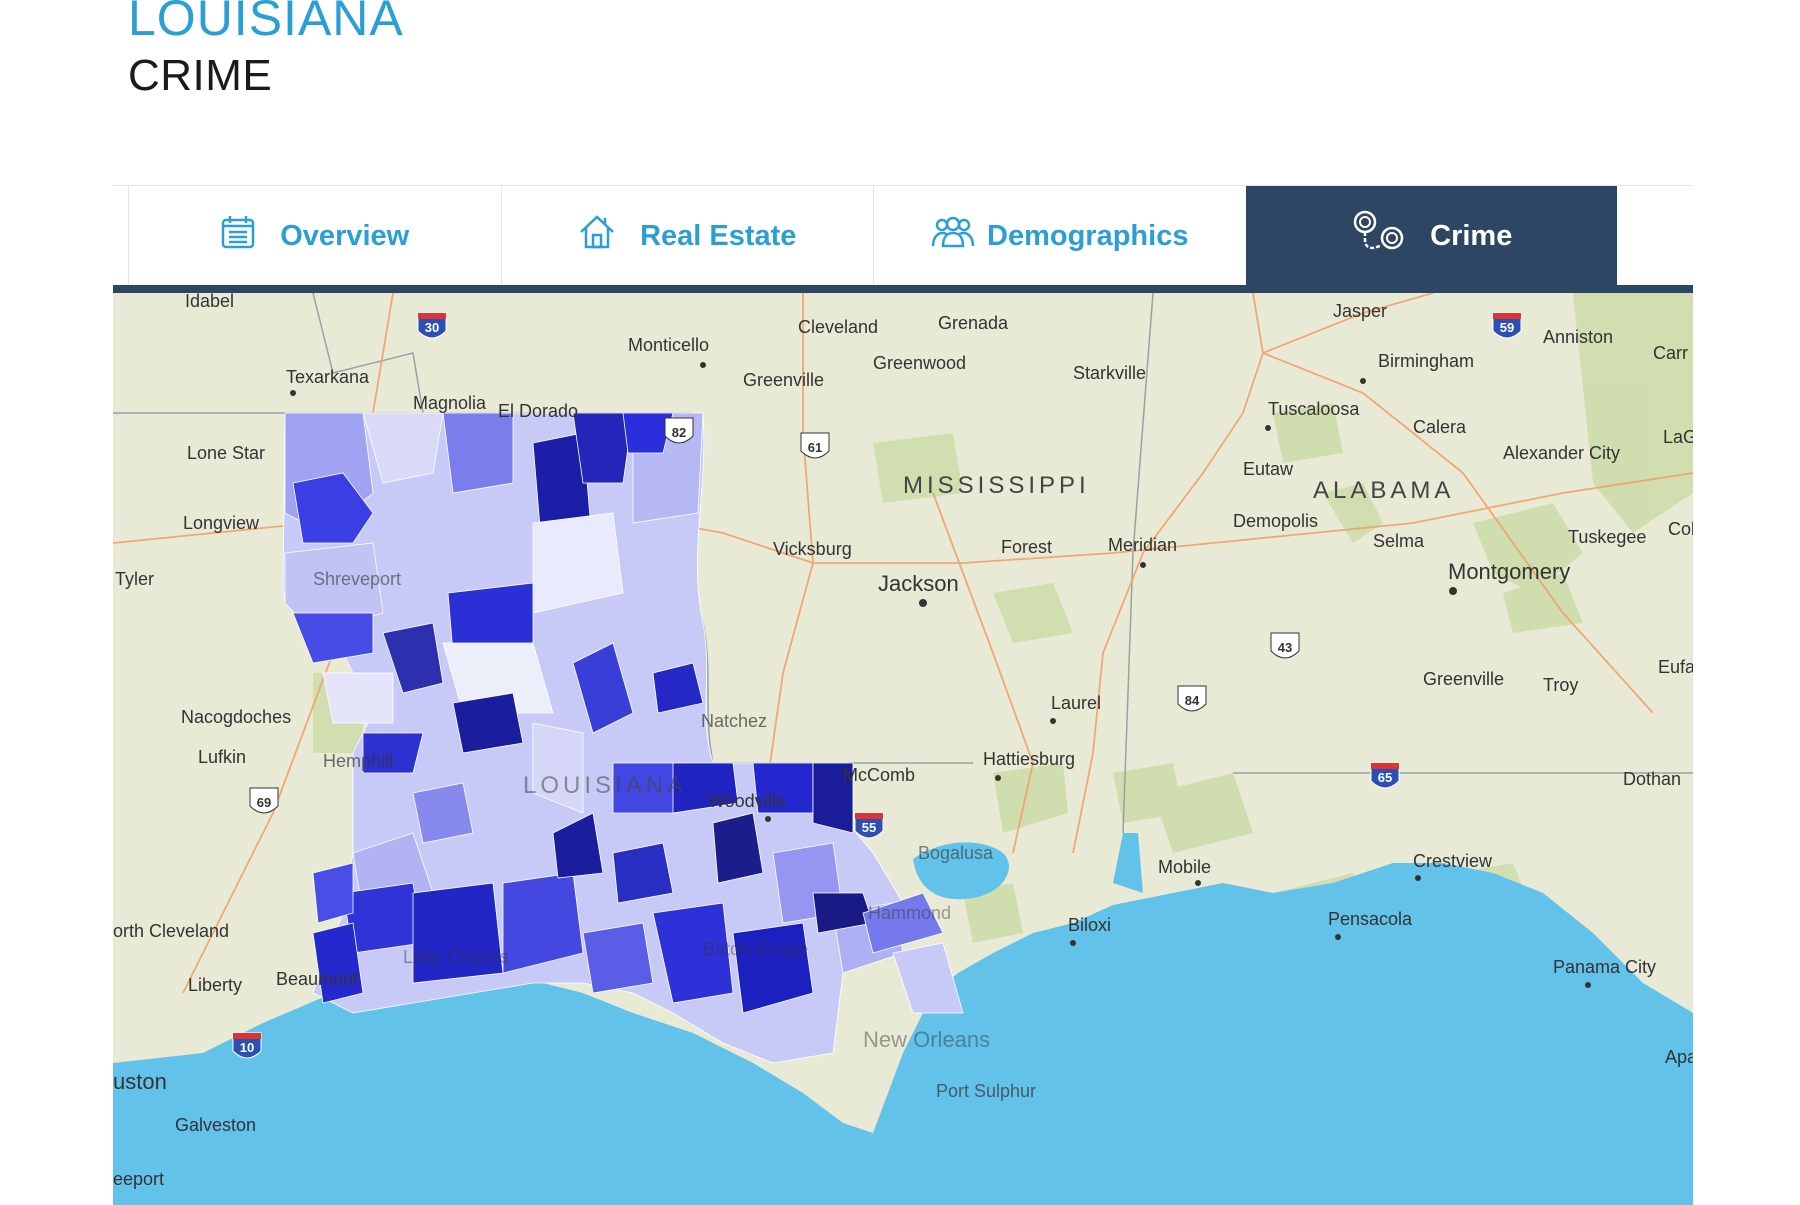 The image size is (1800, 1205). I want to click on svg-text: Jackson, so click(918, 583).